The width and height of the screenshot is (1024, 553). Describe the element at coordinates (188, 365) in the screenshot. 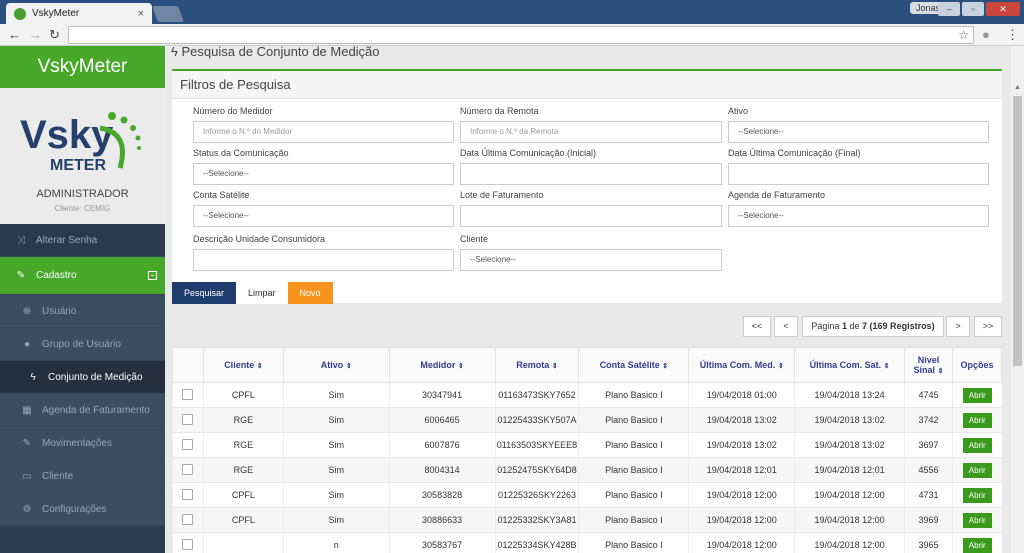

I see `select-column-header` at that location.